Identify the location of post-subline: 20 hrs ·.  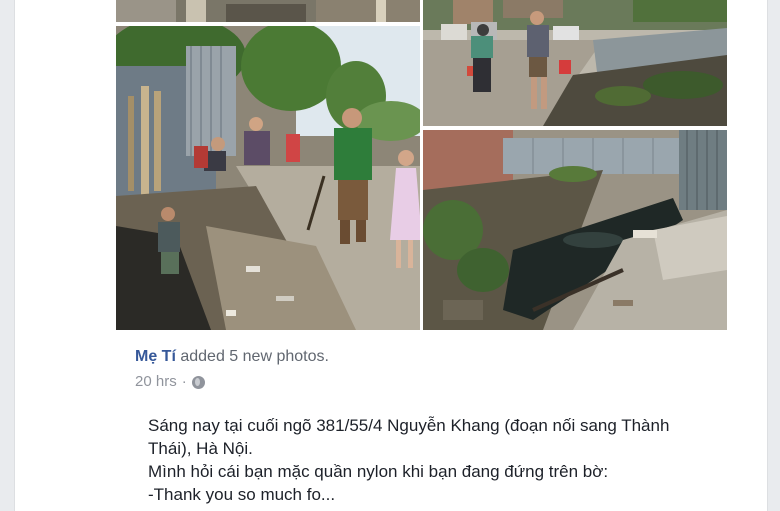
(435, 382).